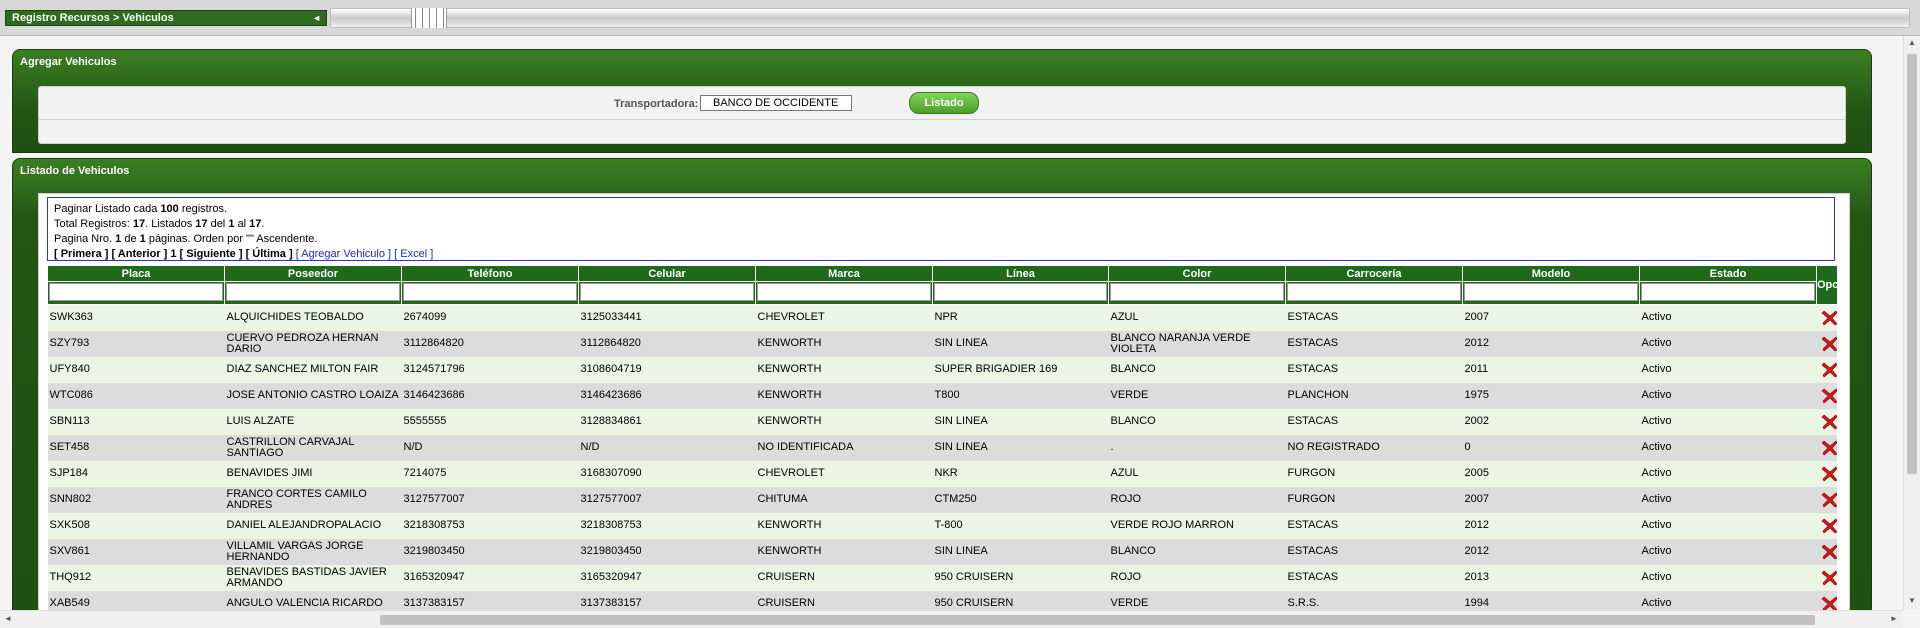  What do you see at coordinates (1728, 273) in the screenshot?
I see `column-header: Estado` at bounding box center [1728, 273].